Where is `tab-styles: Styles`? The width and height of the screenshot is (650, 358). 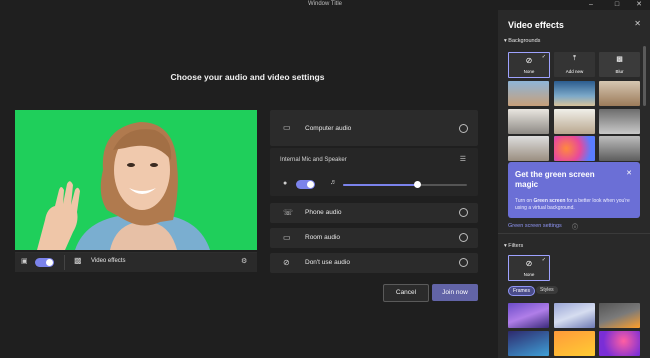 tab-styles: Styles is located at coordinates (547, 290).